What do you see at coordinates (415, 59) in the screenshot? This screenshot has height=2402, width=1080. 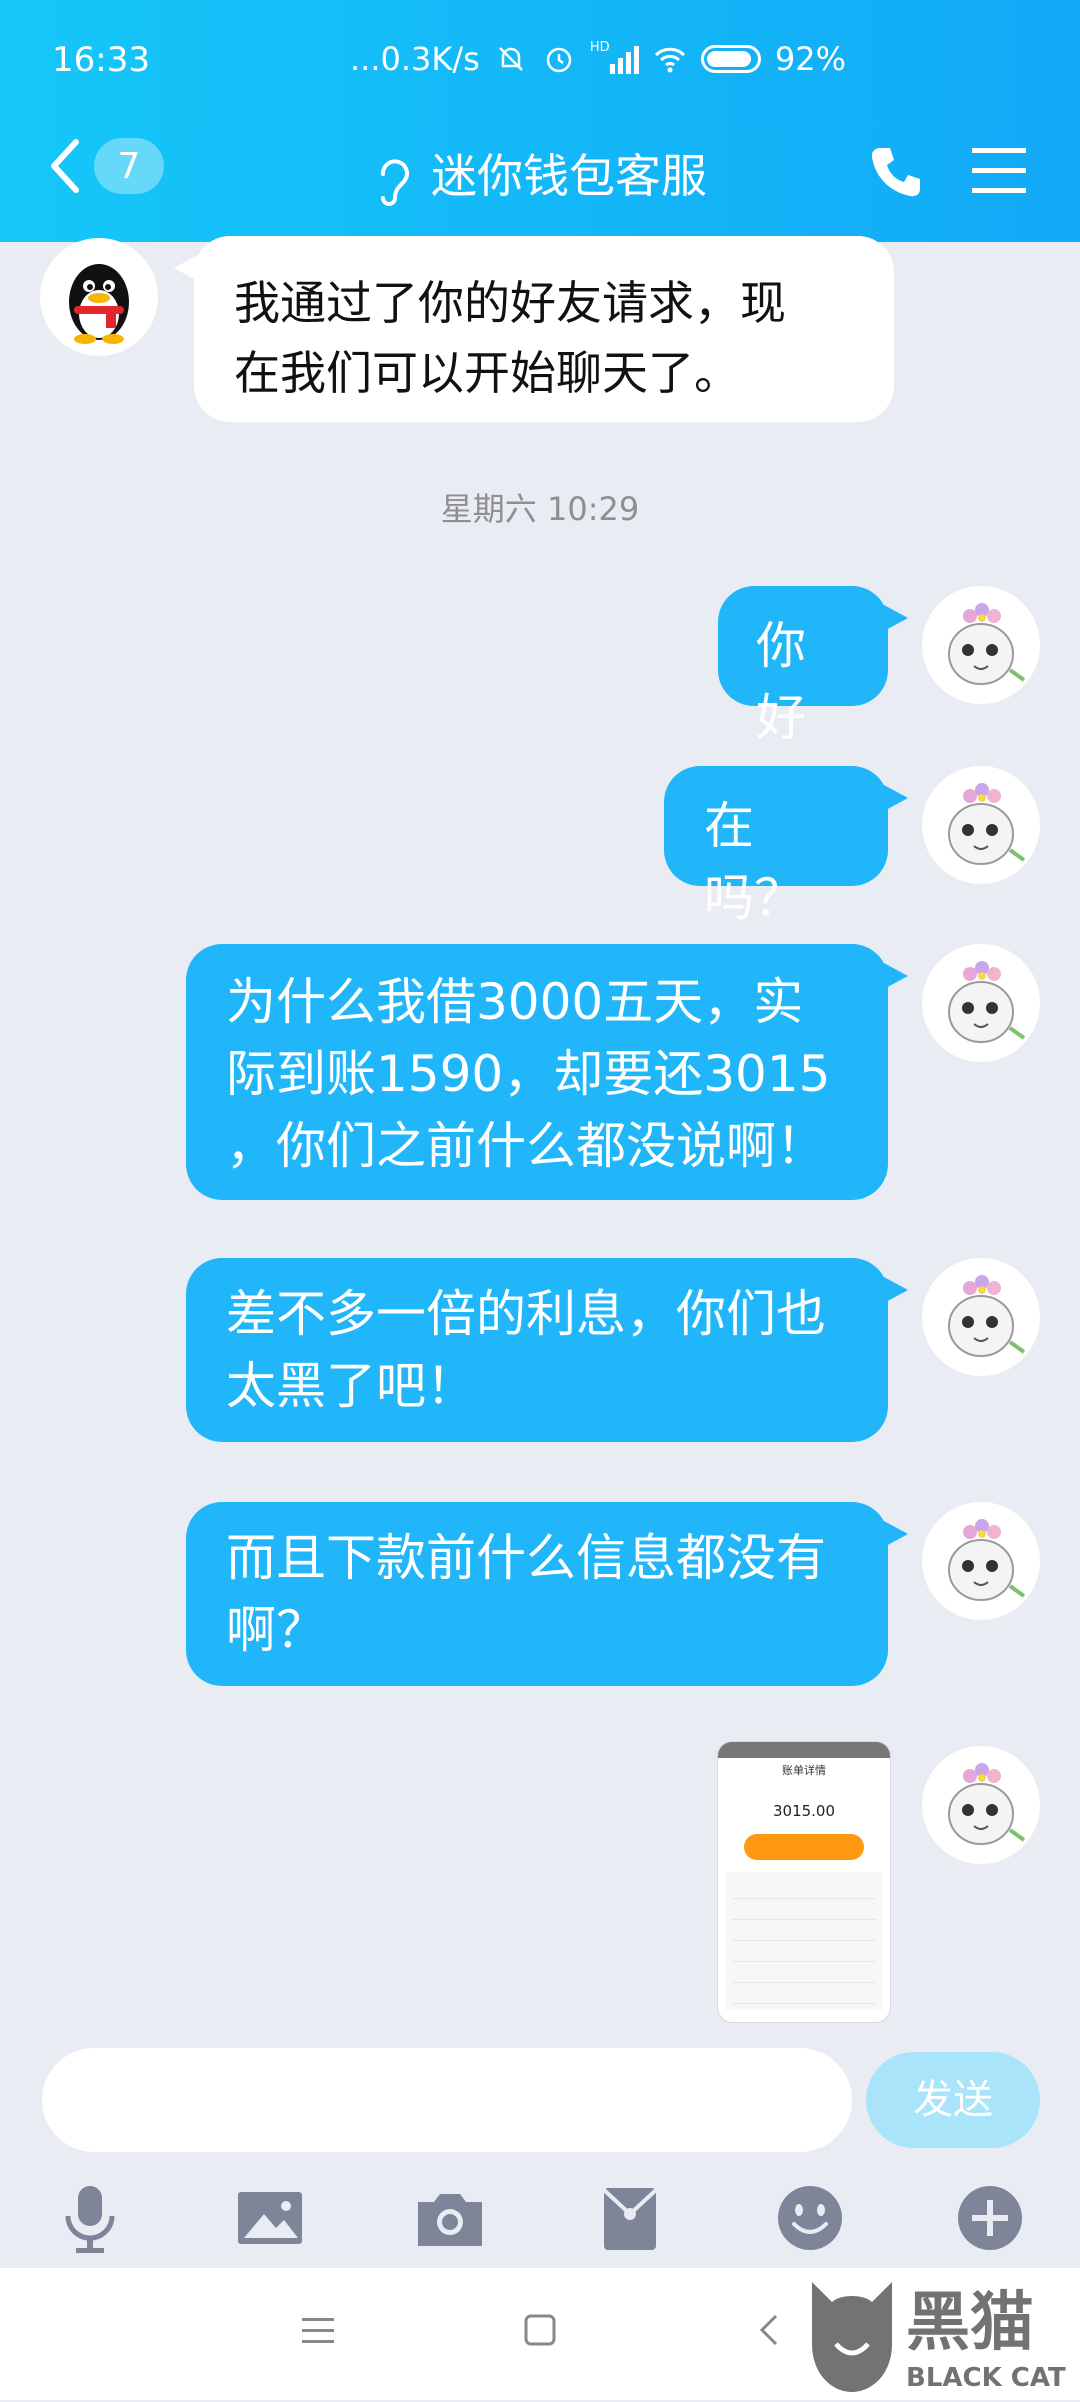 I see `network-speed: ...0.3K/s` at bounding box center [415, 59].